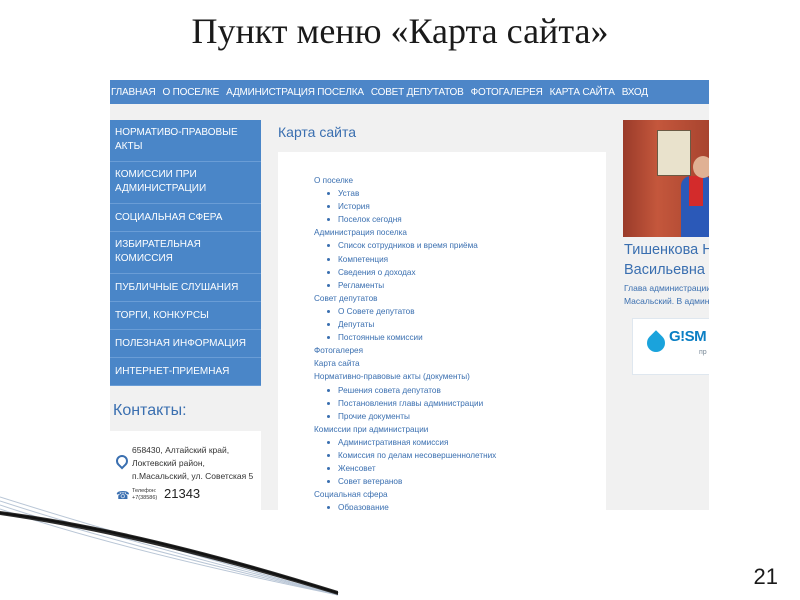 The height and width of the screenshot is (600, 800). Describe the element at coordinates (405, 232) in the screenshot. I see `sitemap-link: Администрация поселка` at that location.